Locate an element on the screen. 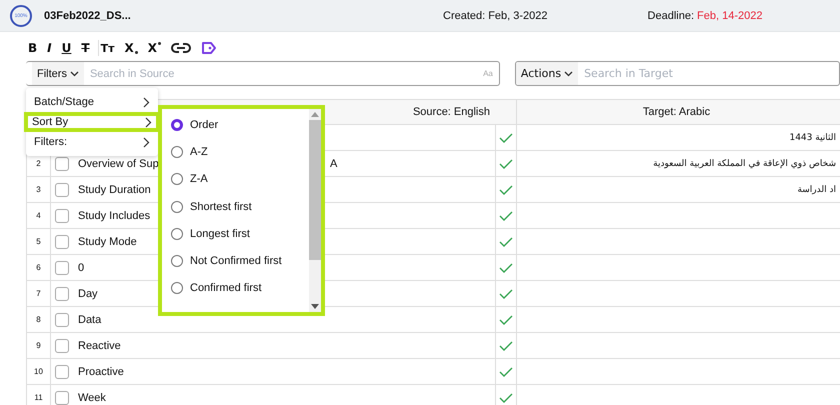  italic-button: I is located at coordinates (49, 48).